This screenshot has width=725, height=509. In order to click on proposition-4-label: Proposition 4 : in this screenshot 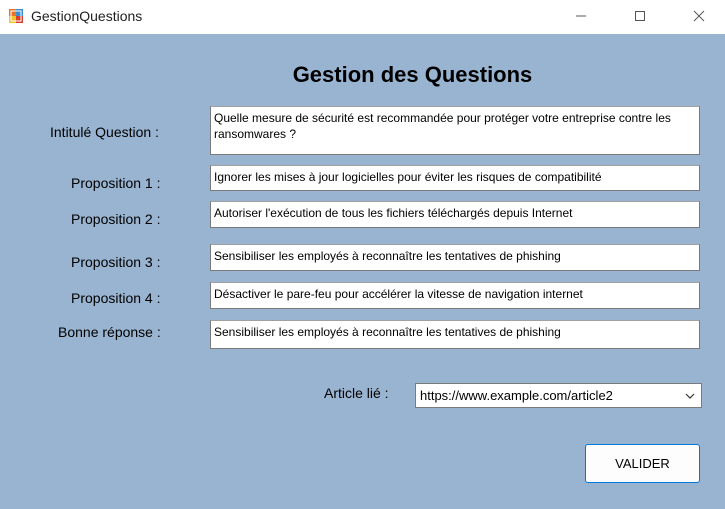, I will do `click(116, 298)`.